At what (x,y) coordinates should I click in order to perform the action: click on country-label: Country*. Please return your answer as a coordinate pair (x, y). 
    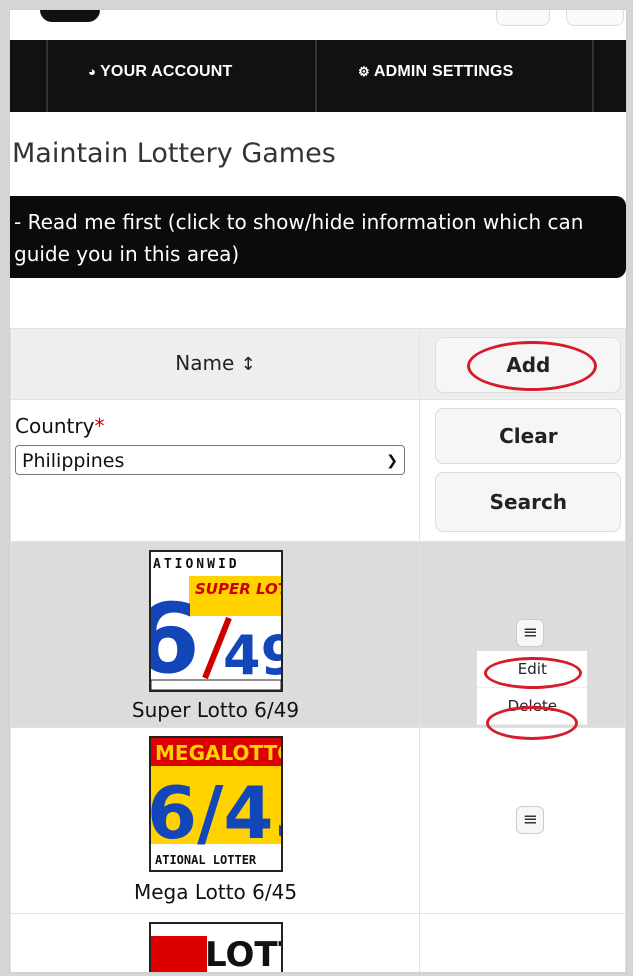
    Looking at the image, I should click on (60, 426).